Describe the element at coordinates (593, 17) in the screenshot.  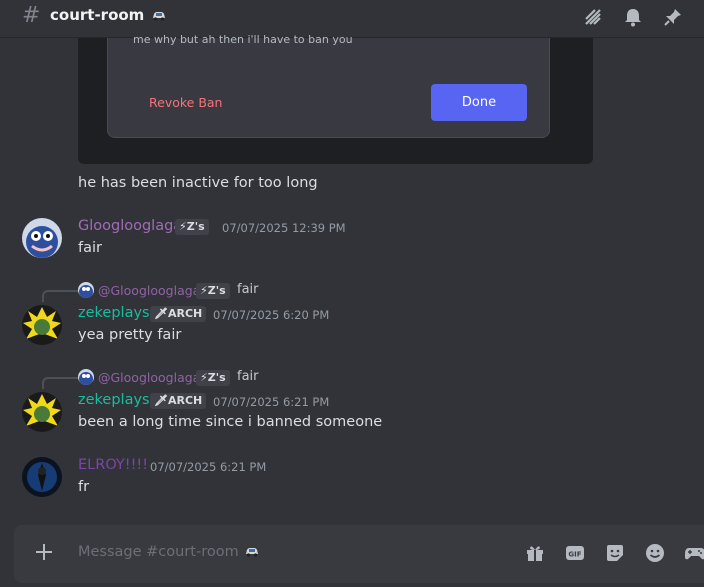
I see `threads-icon` at that location.